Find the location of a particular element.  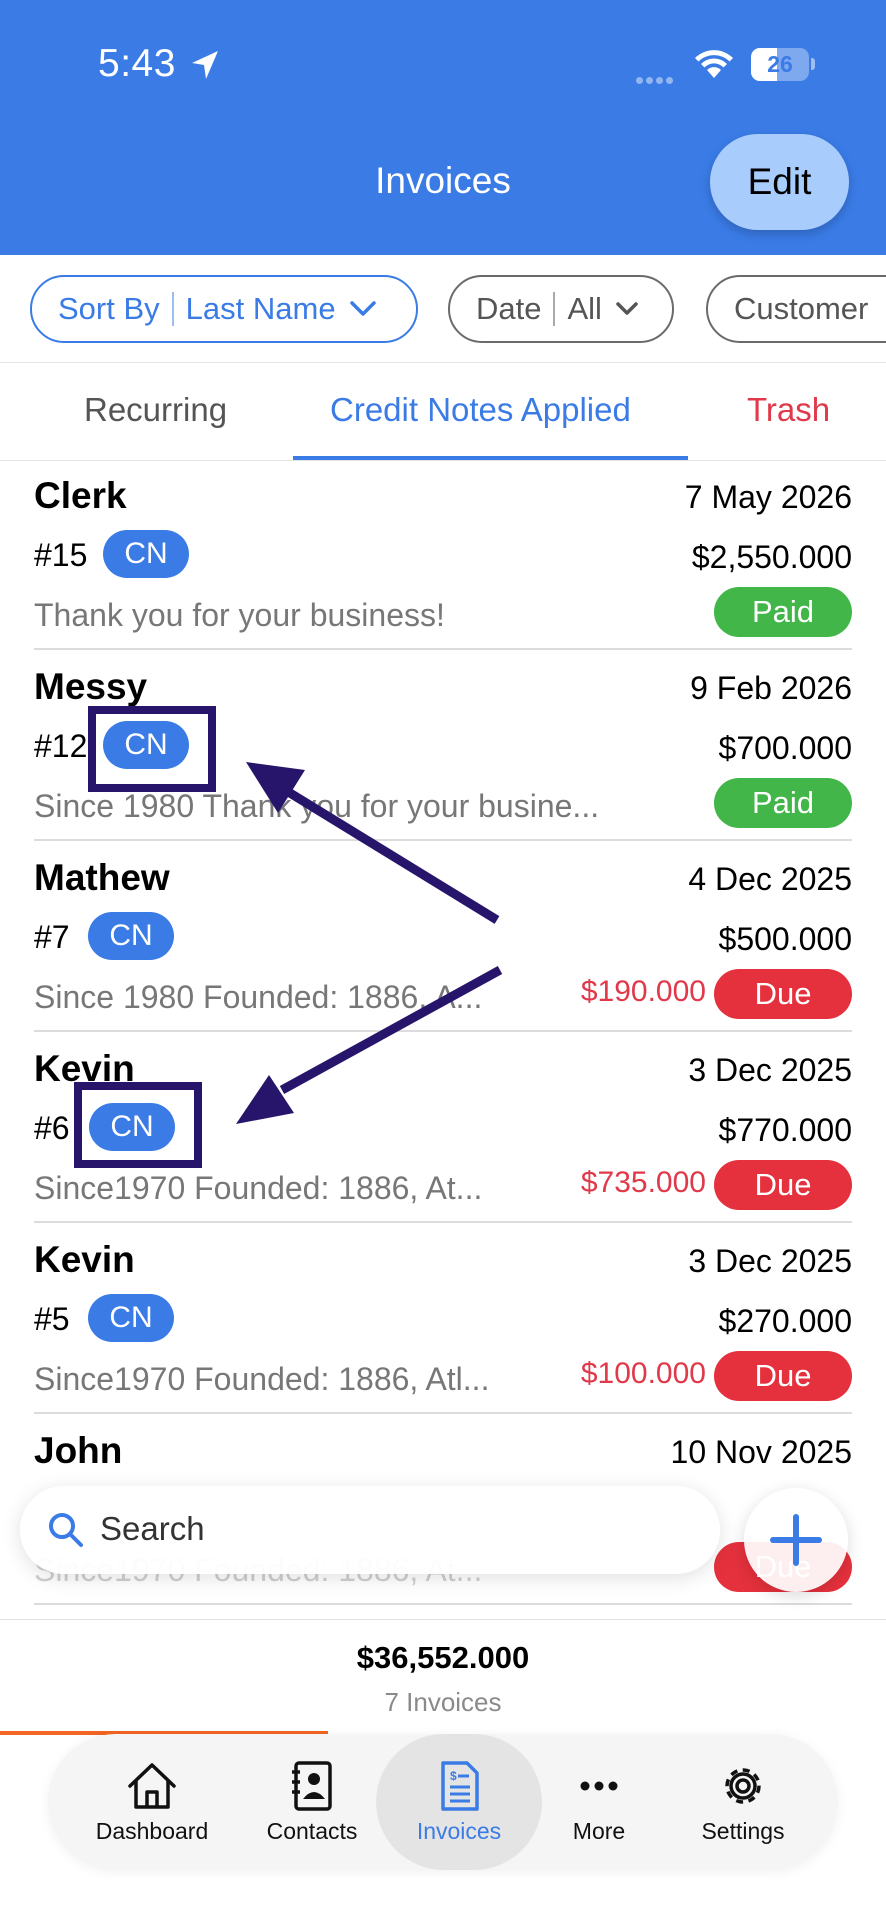

invoice-date: 9 Feb 2026 is located at coordinates (771, 688).